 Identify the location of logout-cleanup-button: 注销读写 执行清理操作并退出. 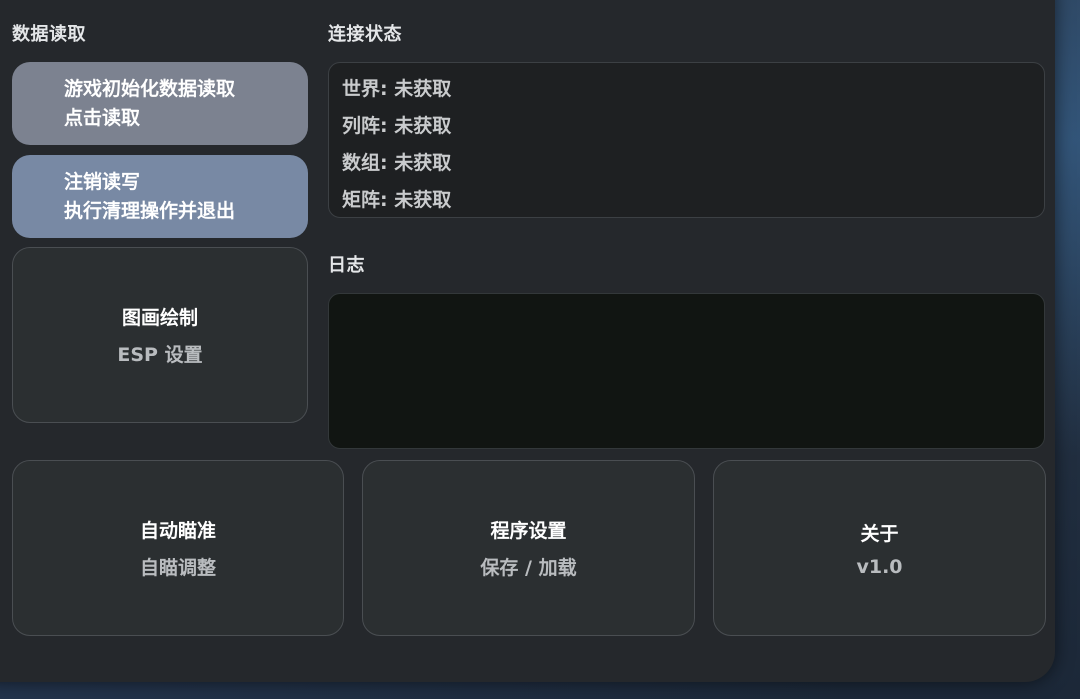
(160, 196).